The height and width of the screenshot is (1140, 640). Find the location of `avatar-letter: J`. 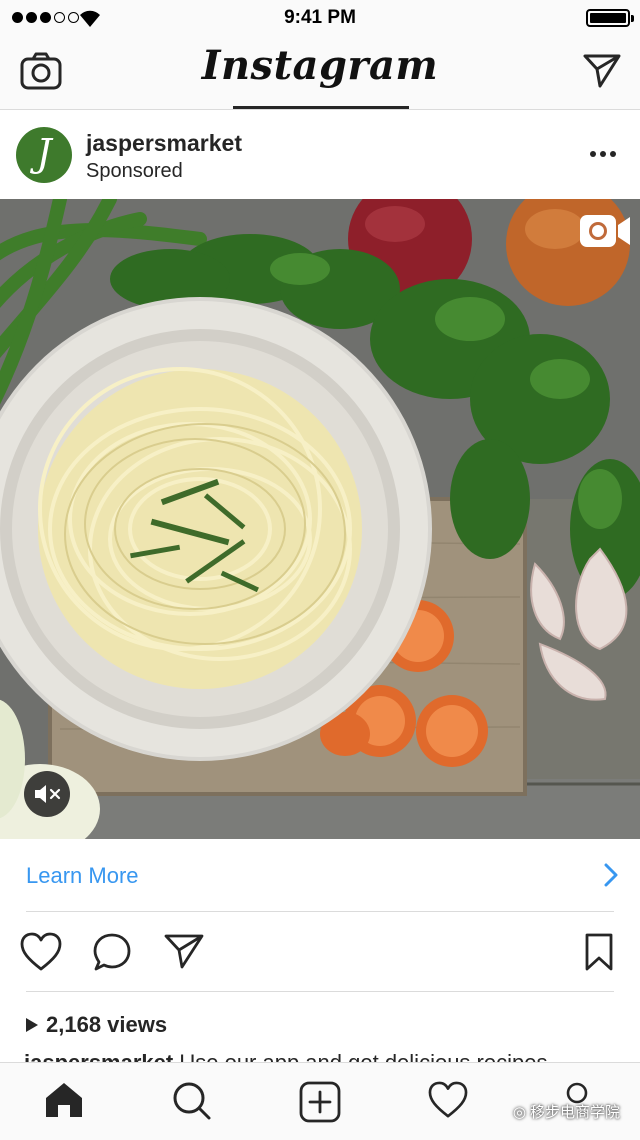

avatar-letter: J is located at coordinates (44, 153).